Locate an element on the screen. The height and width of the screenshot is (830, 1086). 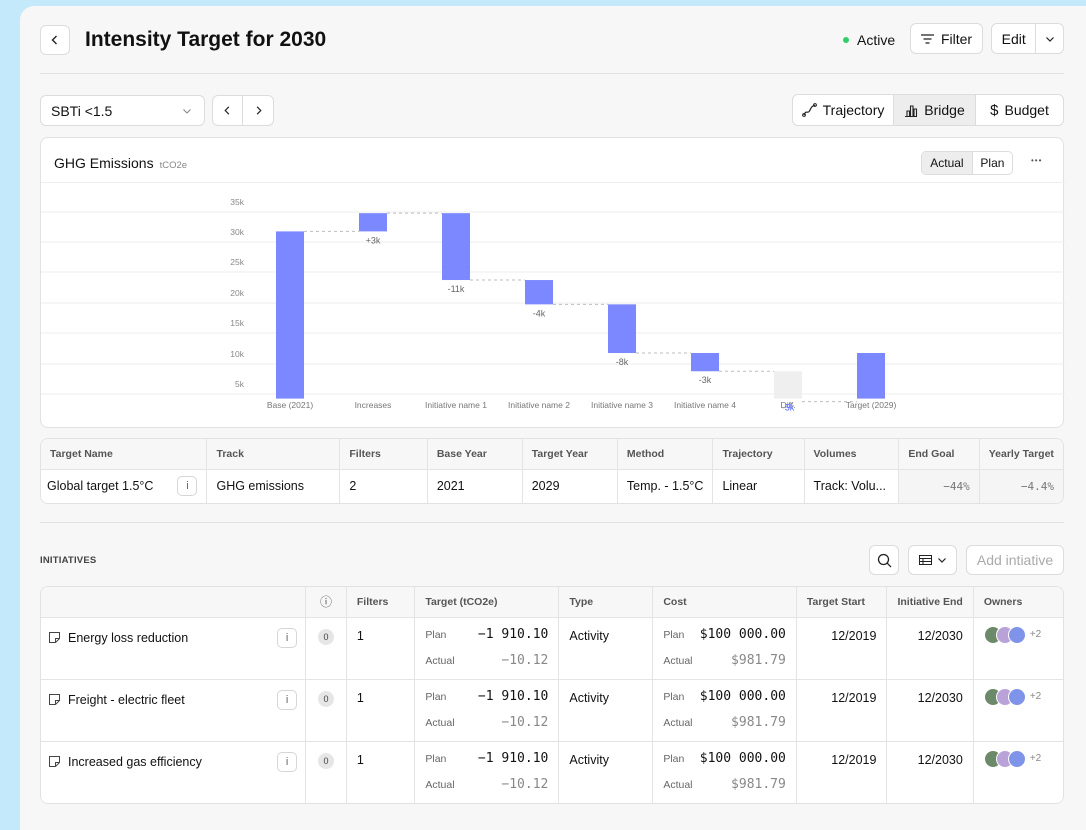
initiative-name: Increased gas efficiency is located at coordinates (135, 762).